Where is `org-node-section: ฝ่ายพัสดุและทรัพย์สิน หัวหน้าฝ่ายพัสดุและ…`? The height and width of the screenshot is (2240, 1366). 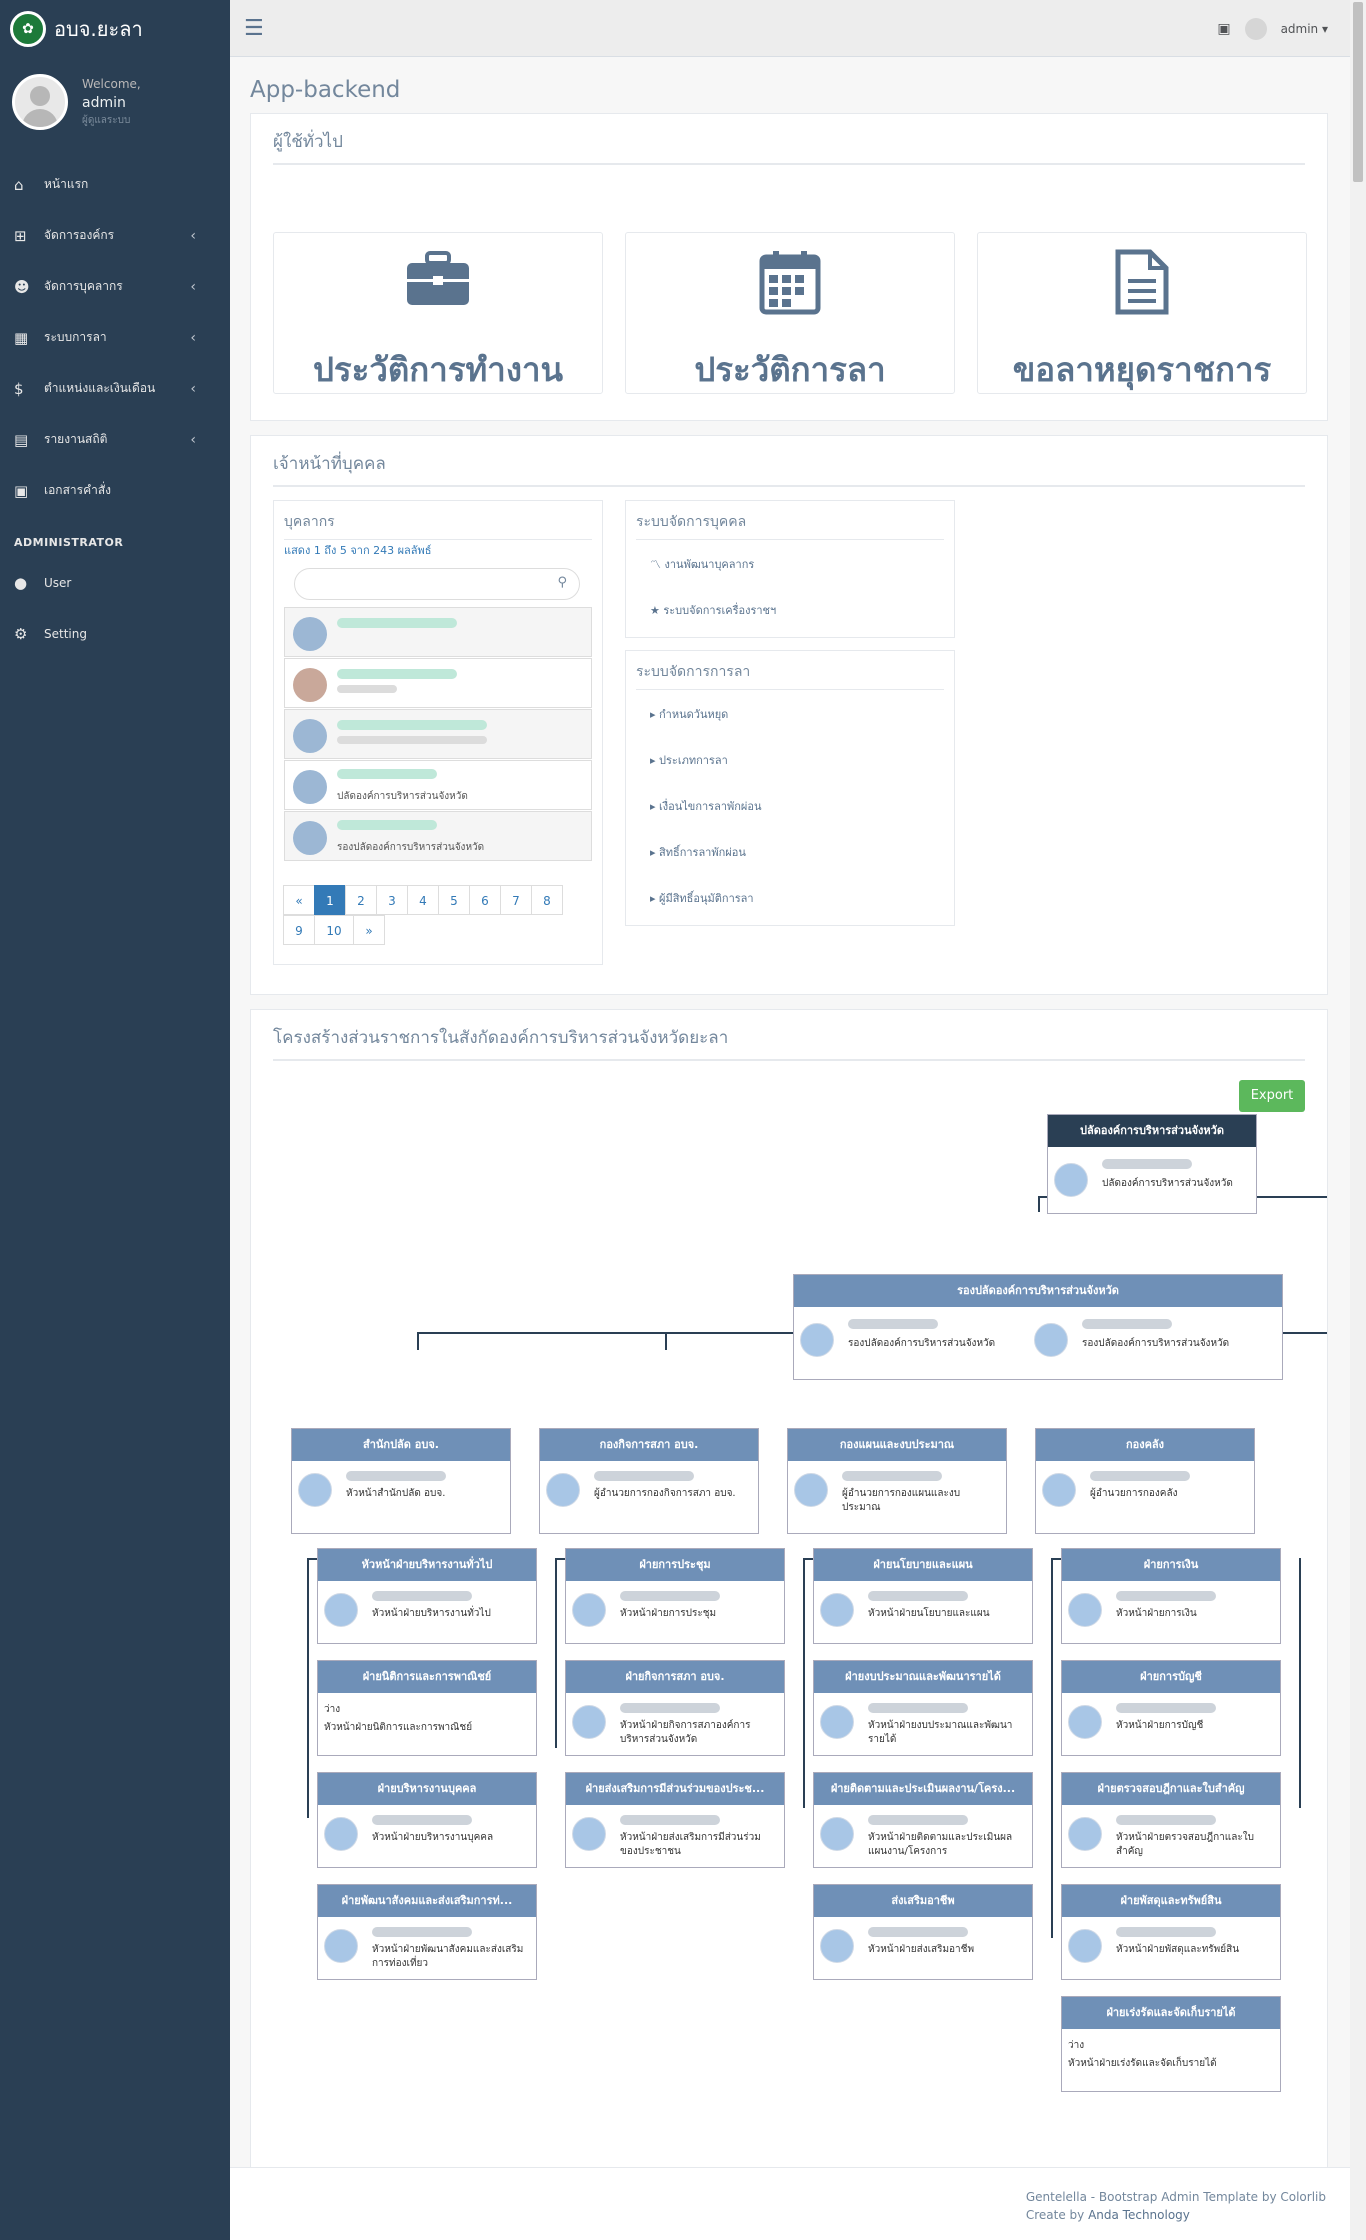
org-node-section: ฝ่ายพัสดุและทรัพย์สิน หัวหน้าฝ่ายพัสดุและ… is located at coordinates (1171, 1932).